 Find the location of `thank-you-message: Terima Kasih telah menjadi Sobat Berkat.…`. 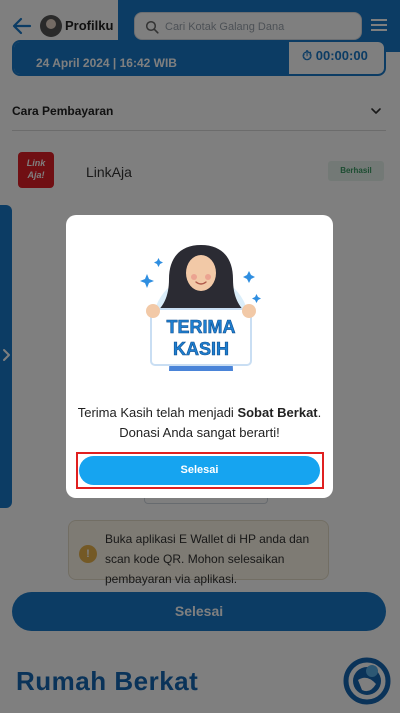

thank-you-message: Terima Kasih telah menjadi Sobat Berkat.… is located at coordinates (199, 423).